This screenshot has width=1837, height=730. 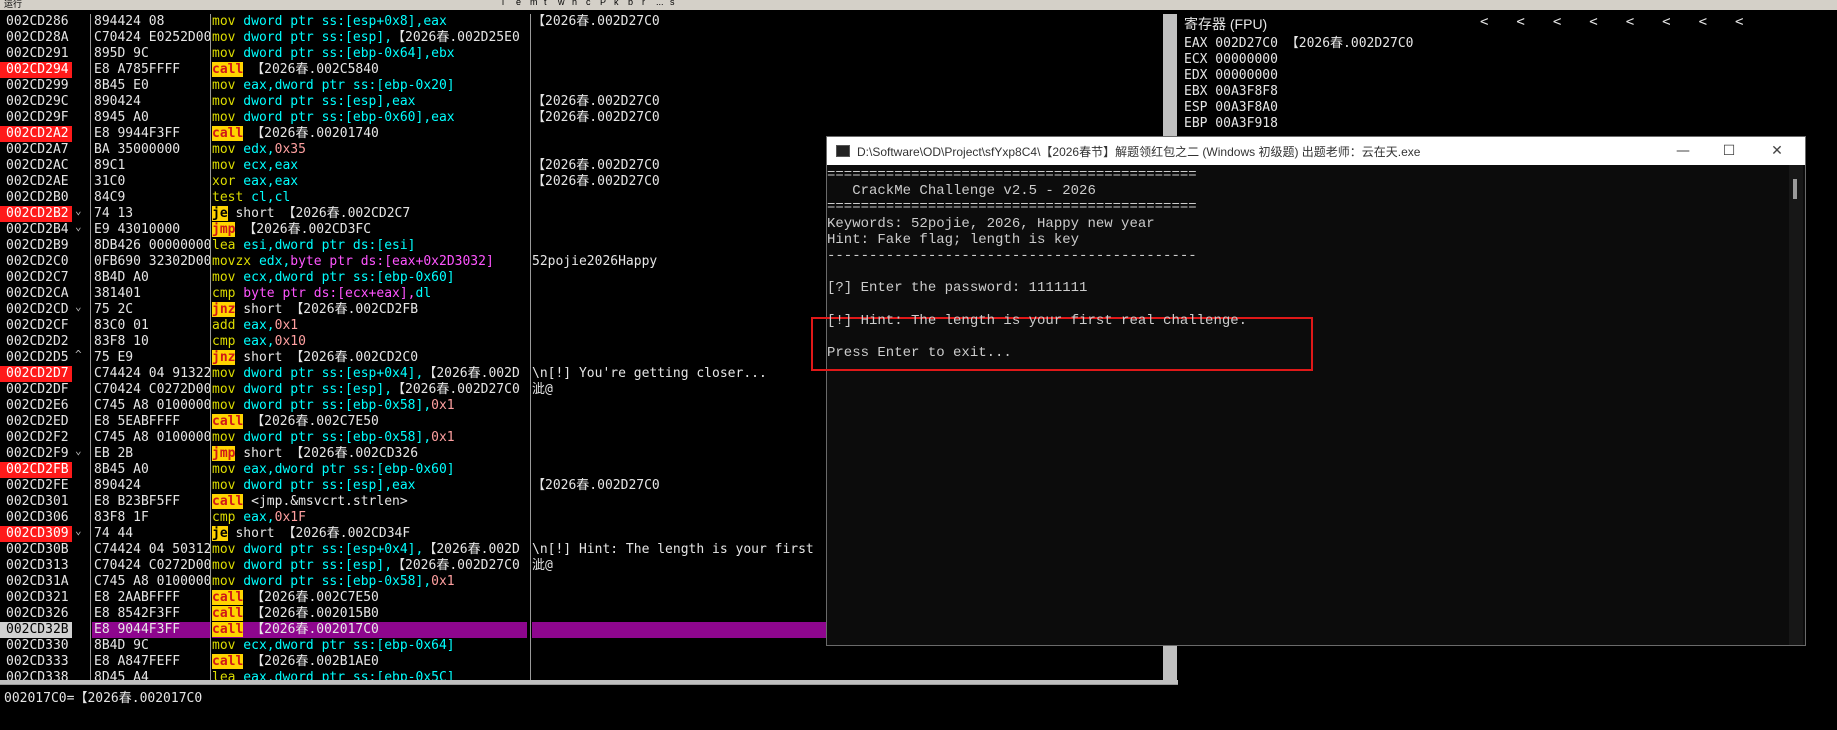 I want to click on disassembly-cell: call 【2026春.002015B0, so click(x=369, y=614).